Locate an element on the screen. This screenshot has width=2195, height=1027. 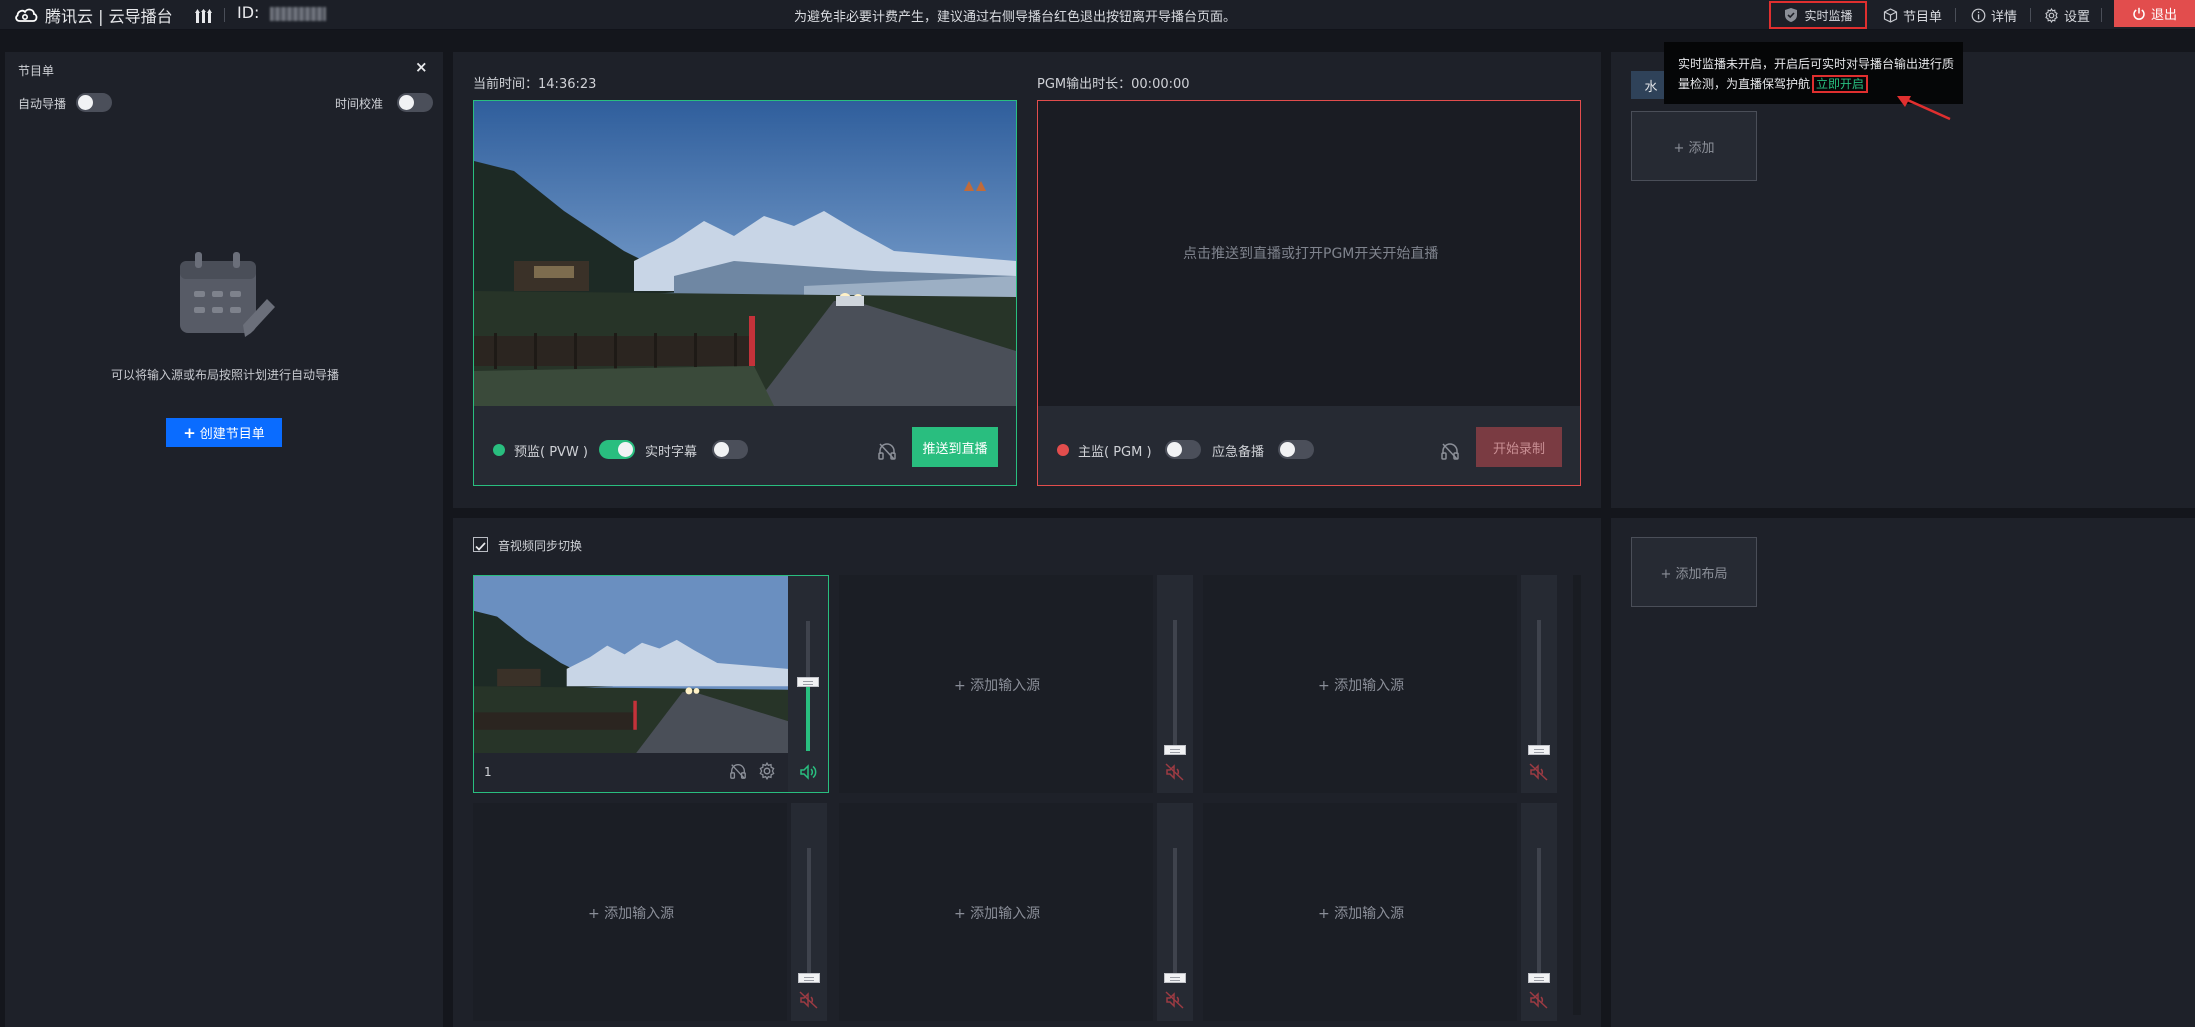
source-1-volume-fader is located at coordinates (808, 684).